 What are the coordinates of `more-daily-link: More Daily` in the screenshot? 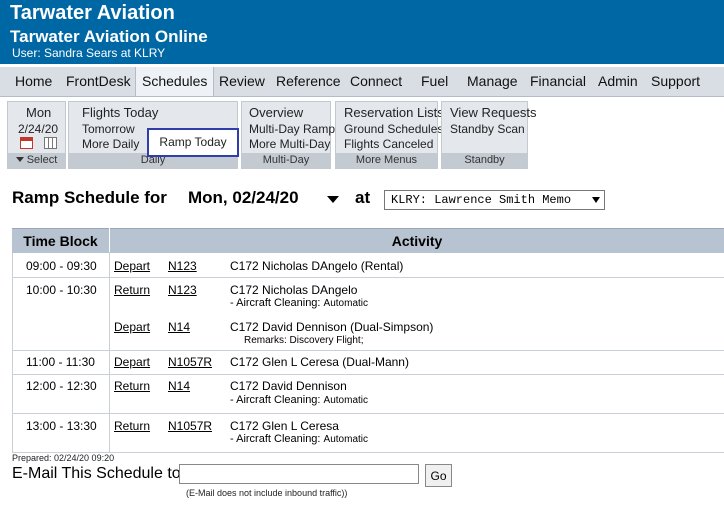 It's located at (110, 144).